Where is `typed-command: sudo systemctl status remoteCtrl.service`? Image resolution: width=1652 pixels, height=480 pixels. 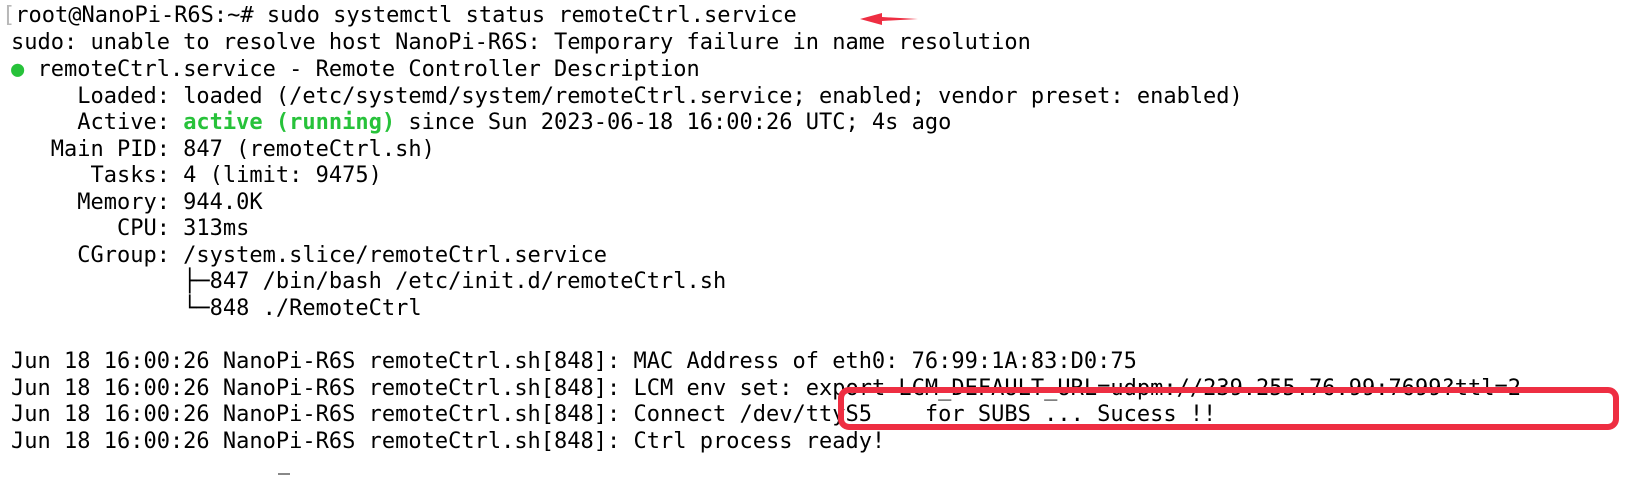 typed-command: sudo systemctl status remoteCtrl.service is located at coordinates (531, 15).